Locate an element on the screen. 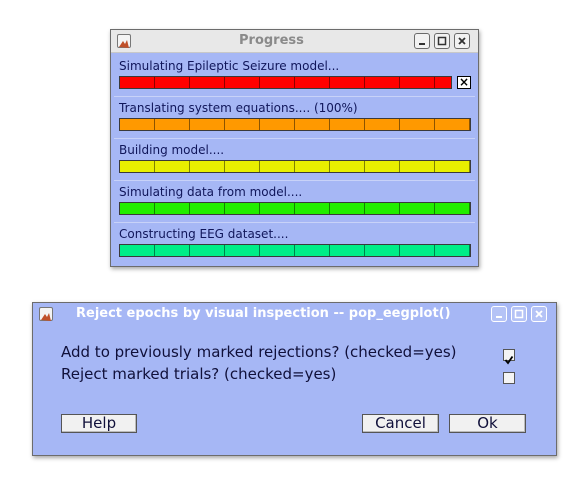  checkmark-icon is located at coordinates (509, 360).